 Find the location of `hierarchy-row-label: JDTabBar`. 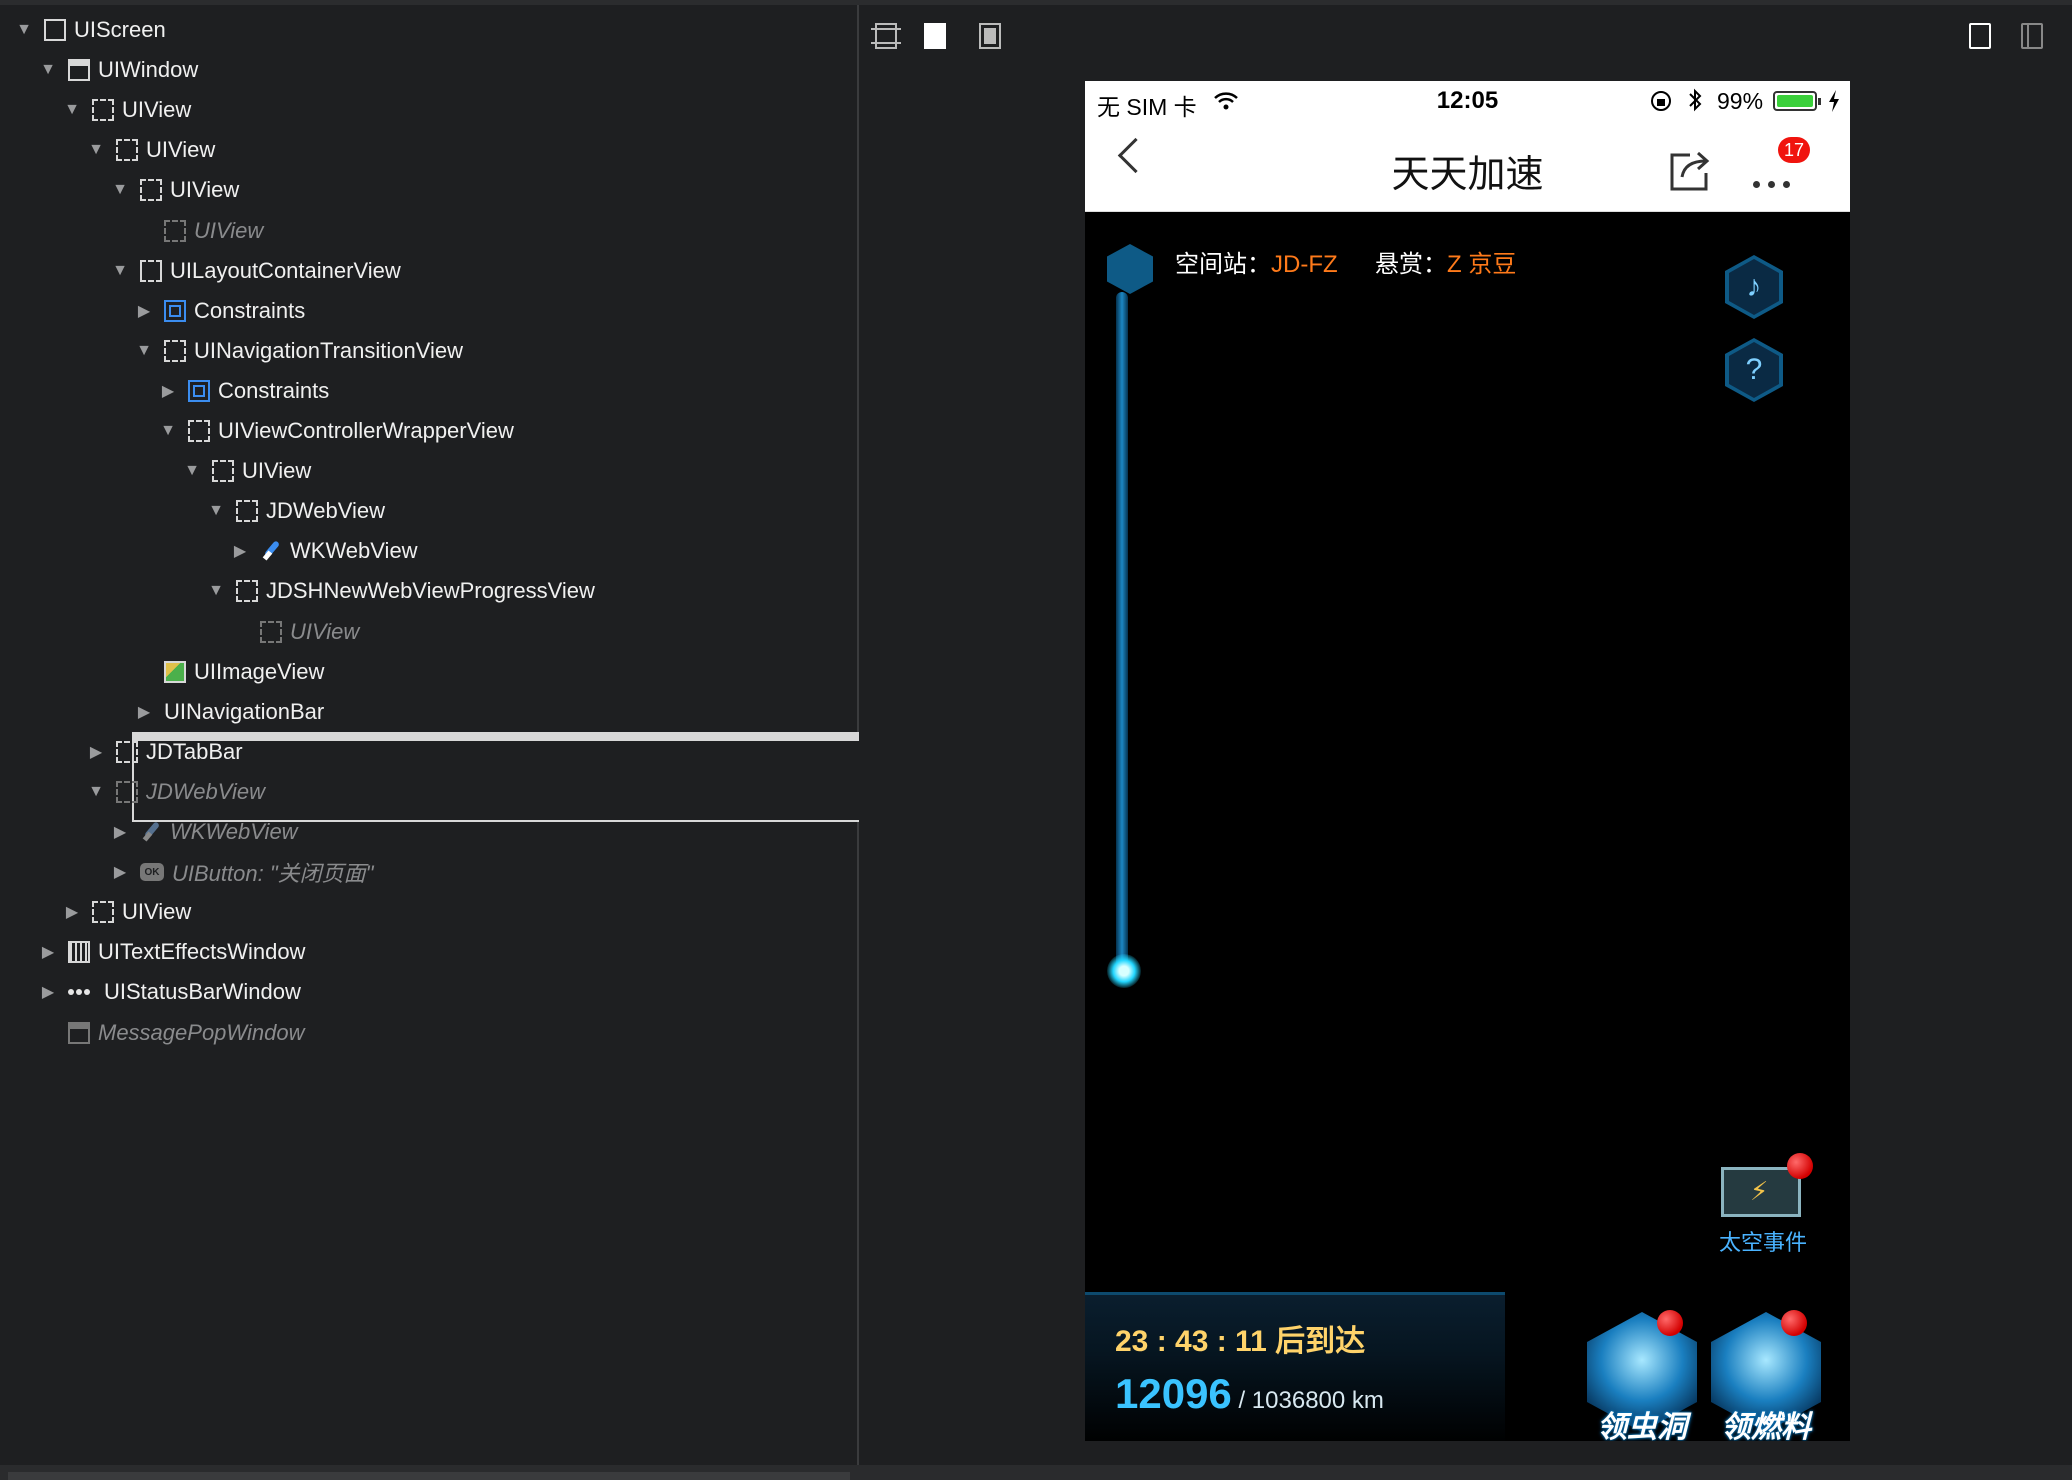

hierarchy-row-label: JDTabBar is located at coordinates (194, 751).